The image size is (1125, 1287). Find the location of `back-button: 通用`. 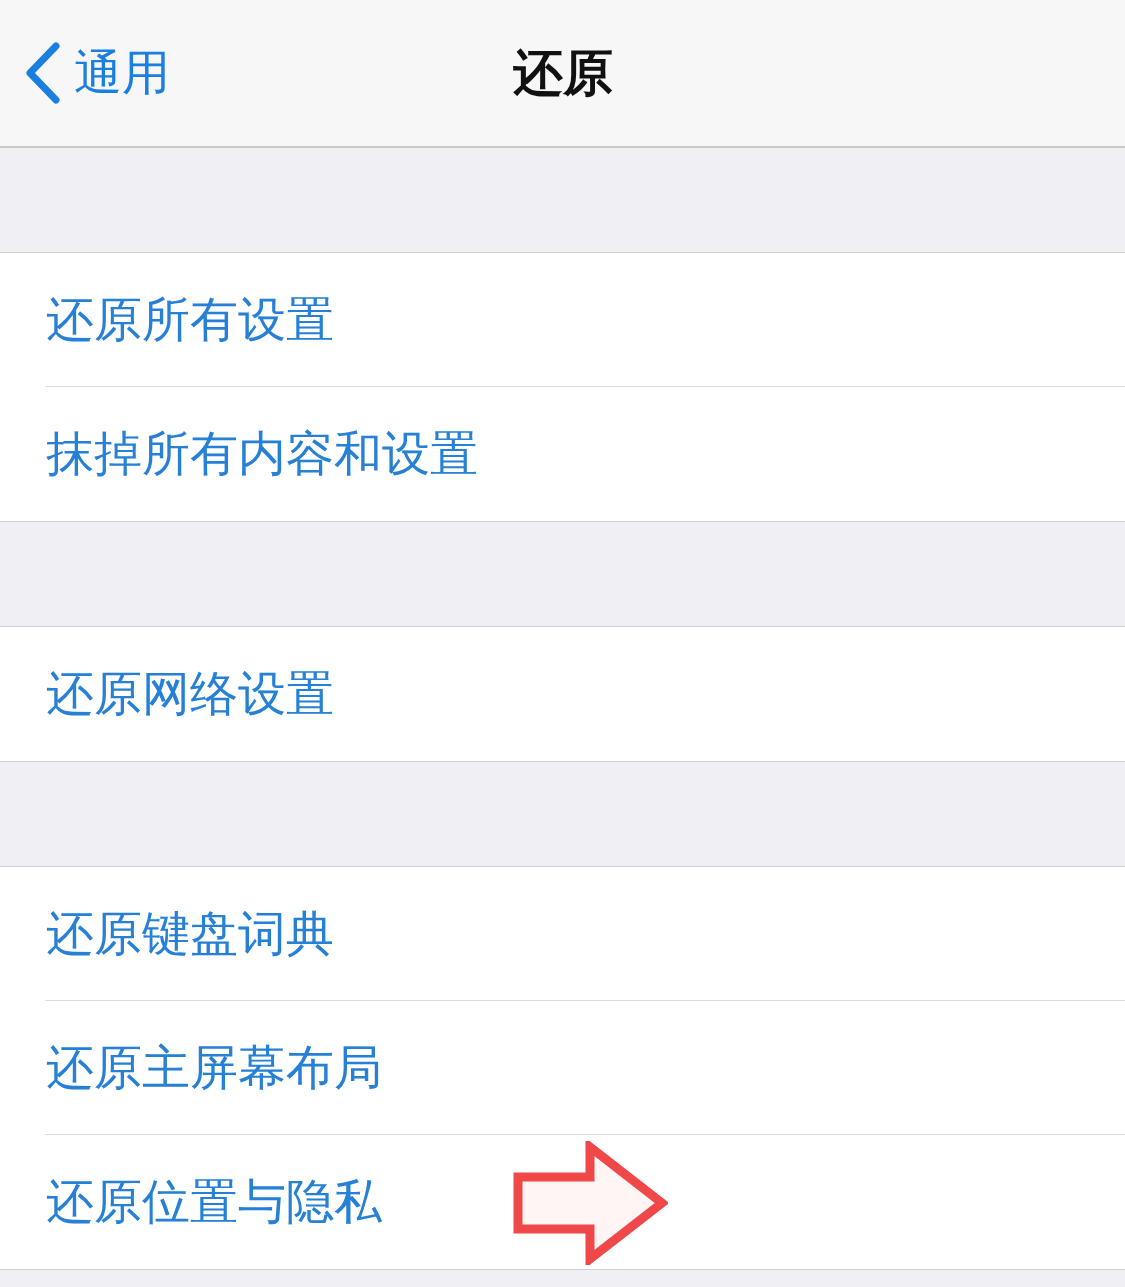

back-button: 通用 is located at coordinates (85, 73).